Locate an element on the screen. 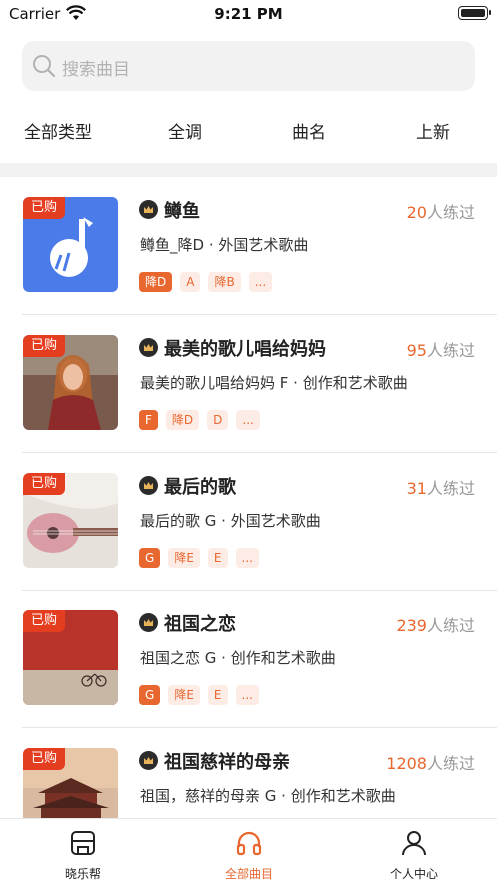 Image resolution: width=497 pixels, height=883 pixels. song-title: 祖国慈祥的母亲 is located at coordinates (227, 762).